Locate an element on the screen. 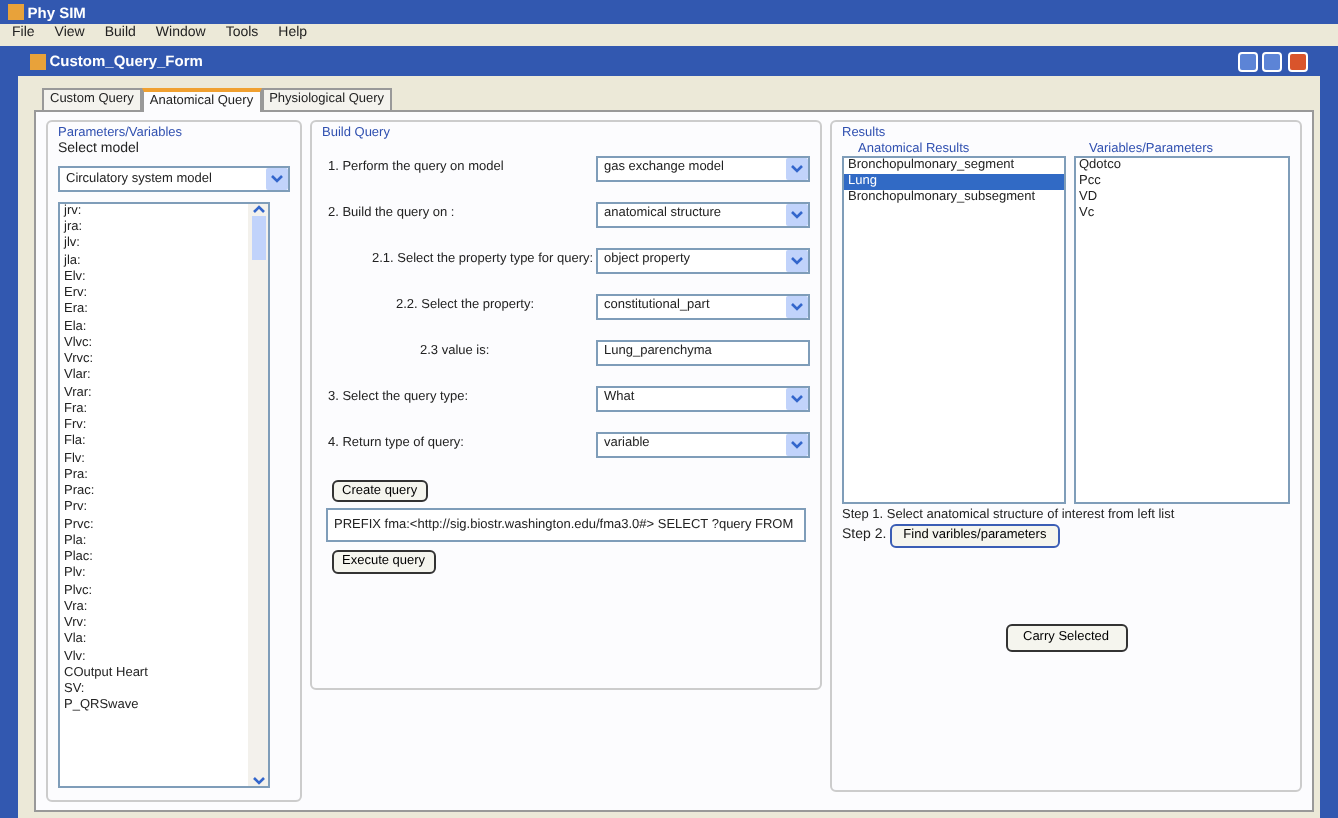 This screenshot has width=1338, height=818. app-icon is located at coordinates (16, 12).